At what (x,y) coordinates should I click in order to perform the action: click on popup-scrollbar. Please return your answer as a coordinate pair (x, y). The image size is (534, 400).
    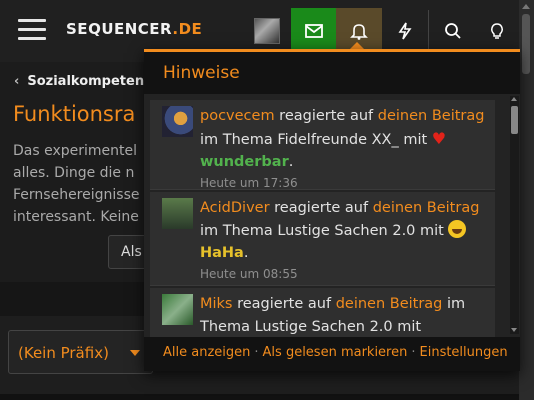
    Looking at the image, I should click on (514, 215).